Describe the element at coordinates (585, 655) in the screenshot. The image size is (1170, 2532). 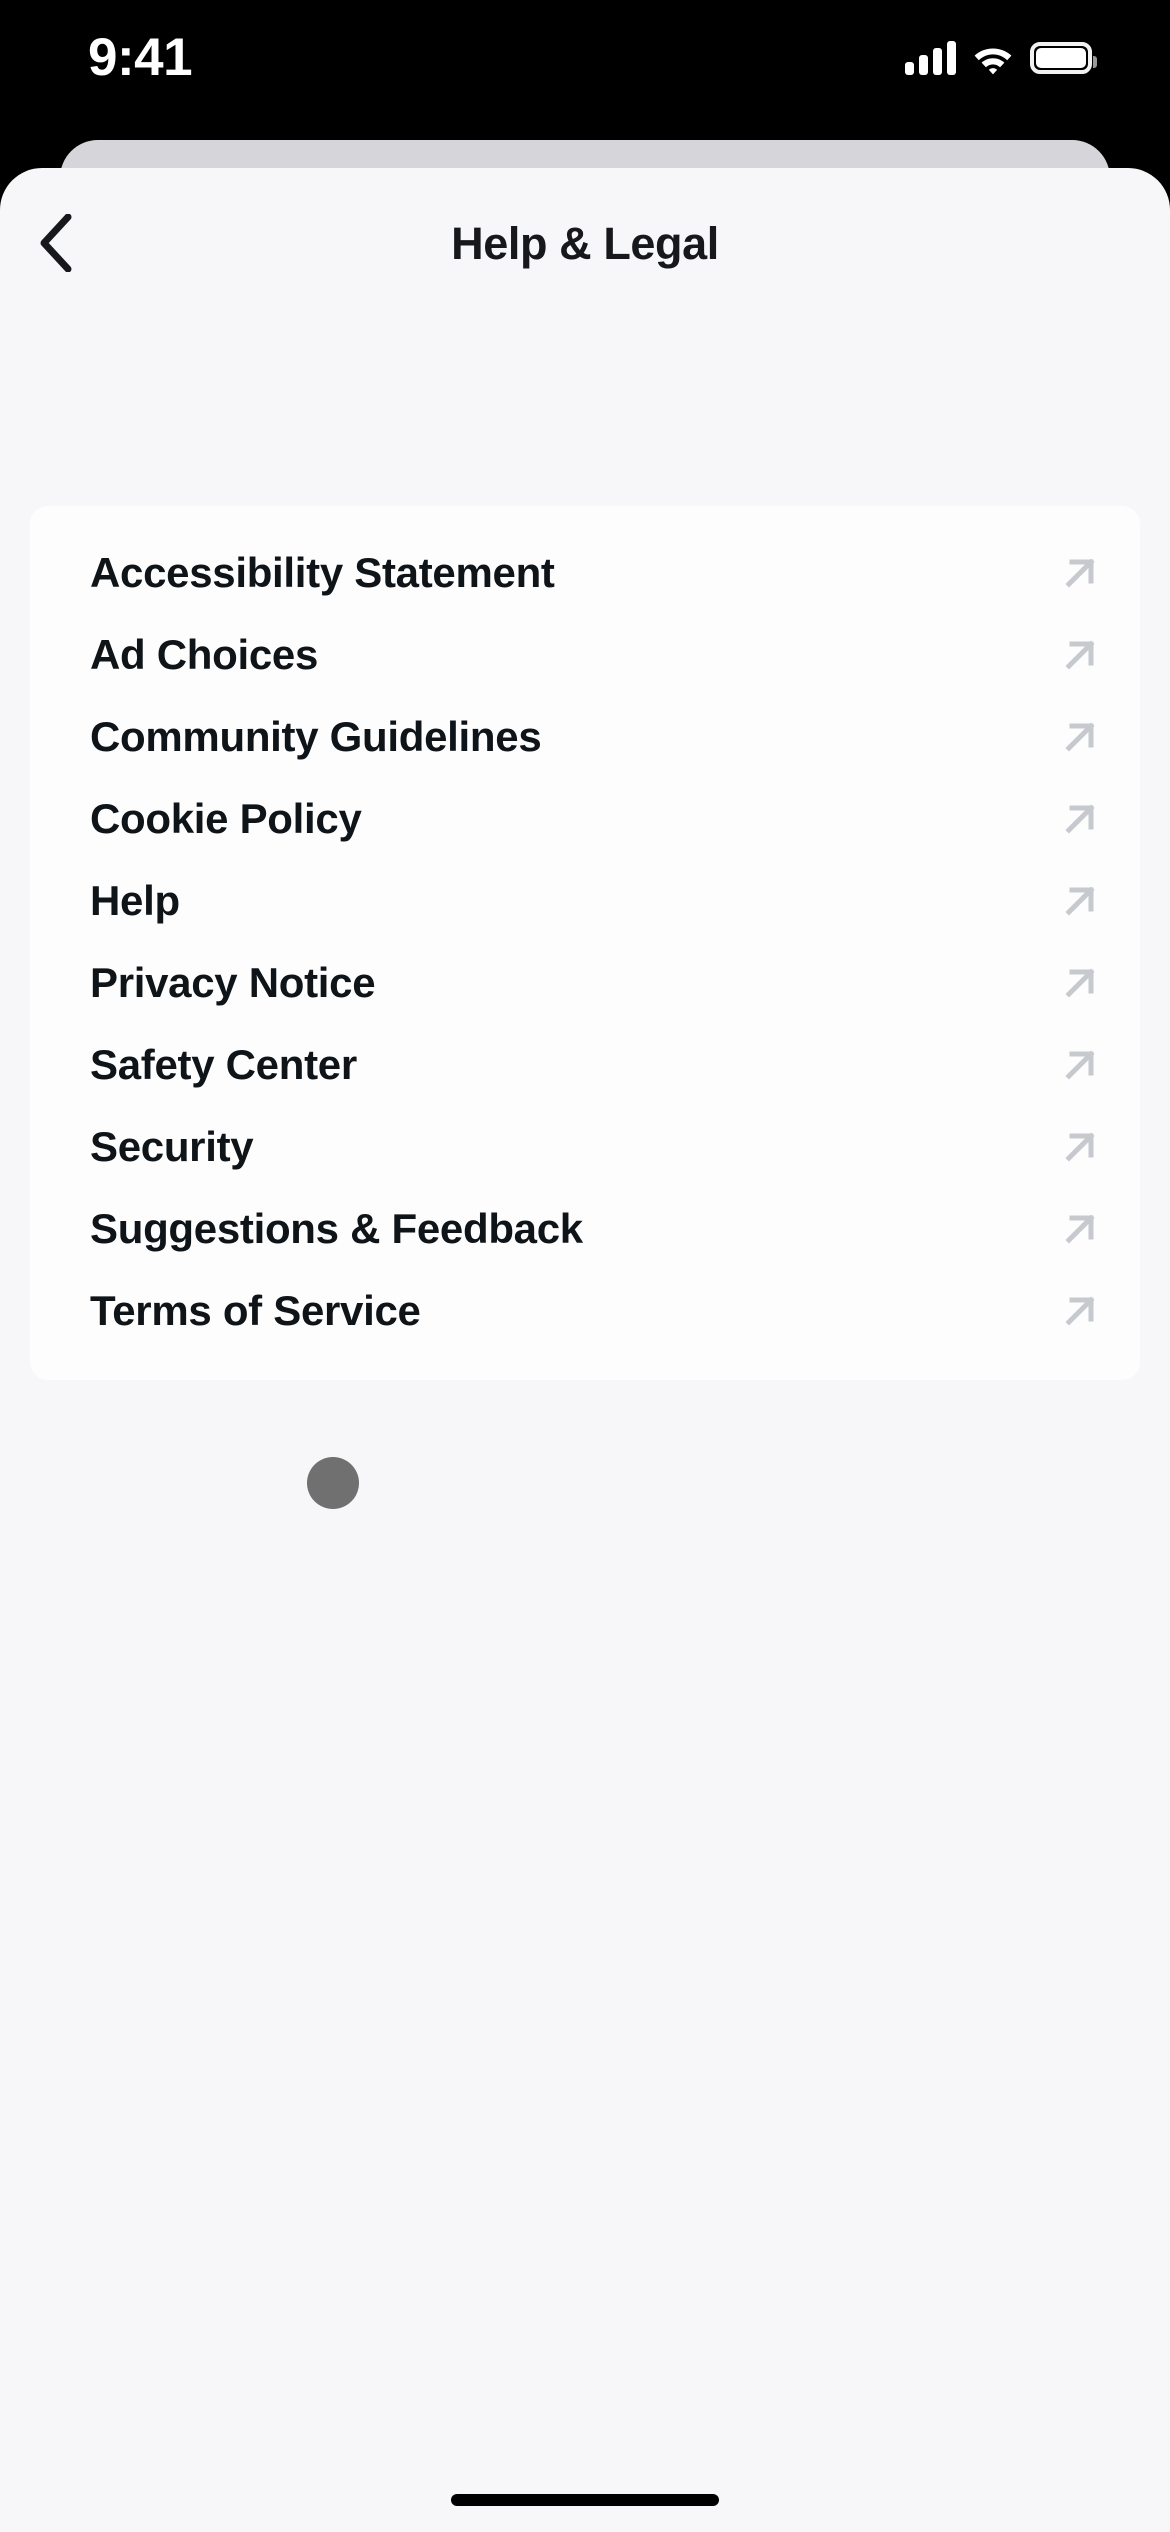
I see `list-item-ad-choices: Ad Choices` at that location.